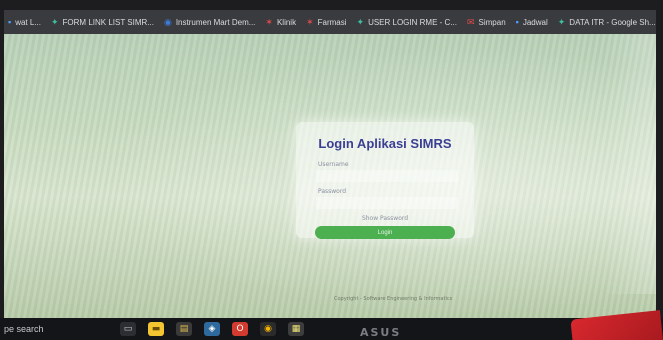  Describe the element at coordinates (381, 332) in the screenshot. I see `asus-logo: ASUS` at that location.